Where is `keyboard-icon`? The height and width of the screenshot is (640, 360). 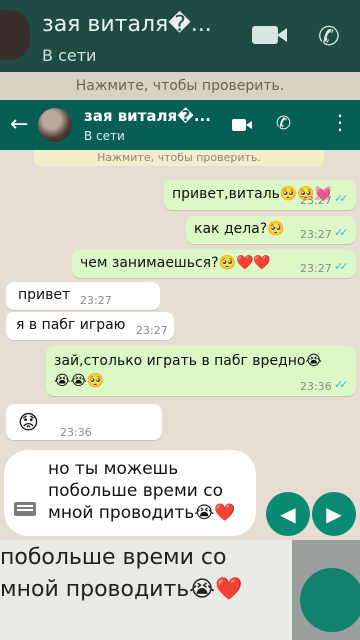 keyboard-icon is located at coordinates (25, 509).